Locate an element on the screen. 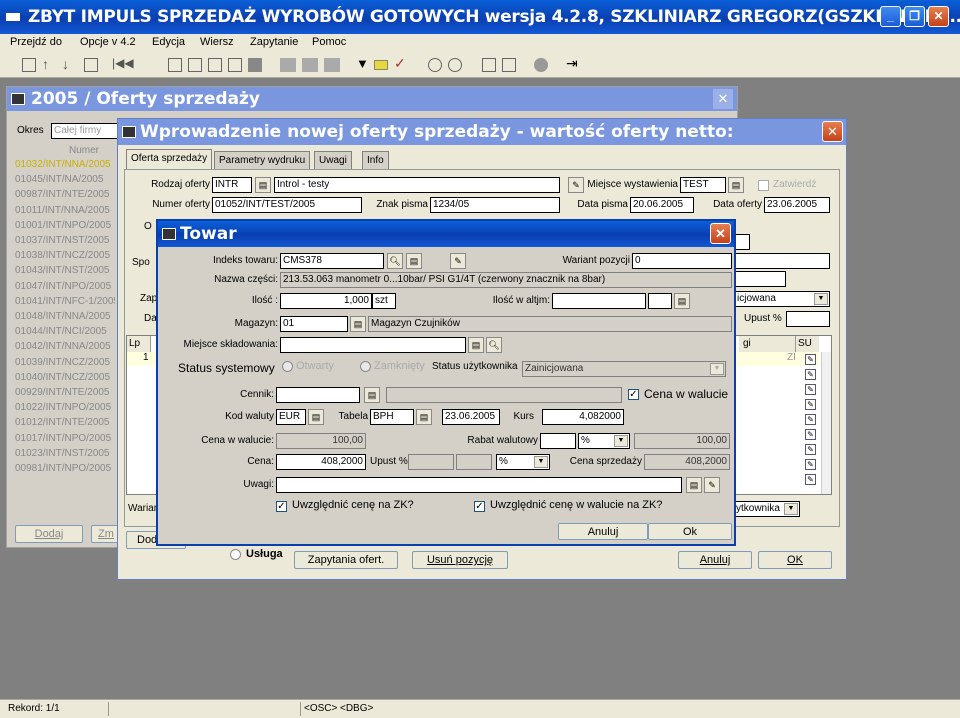 This screenshot has width=960, height=718. tabela-date-field: 23.06.2005 is located at coordinates (471, 417).